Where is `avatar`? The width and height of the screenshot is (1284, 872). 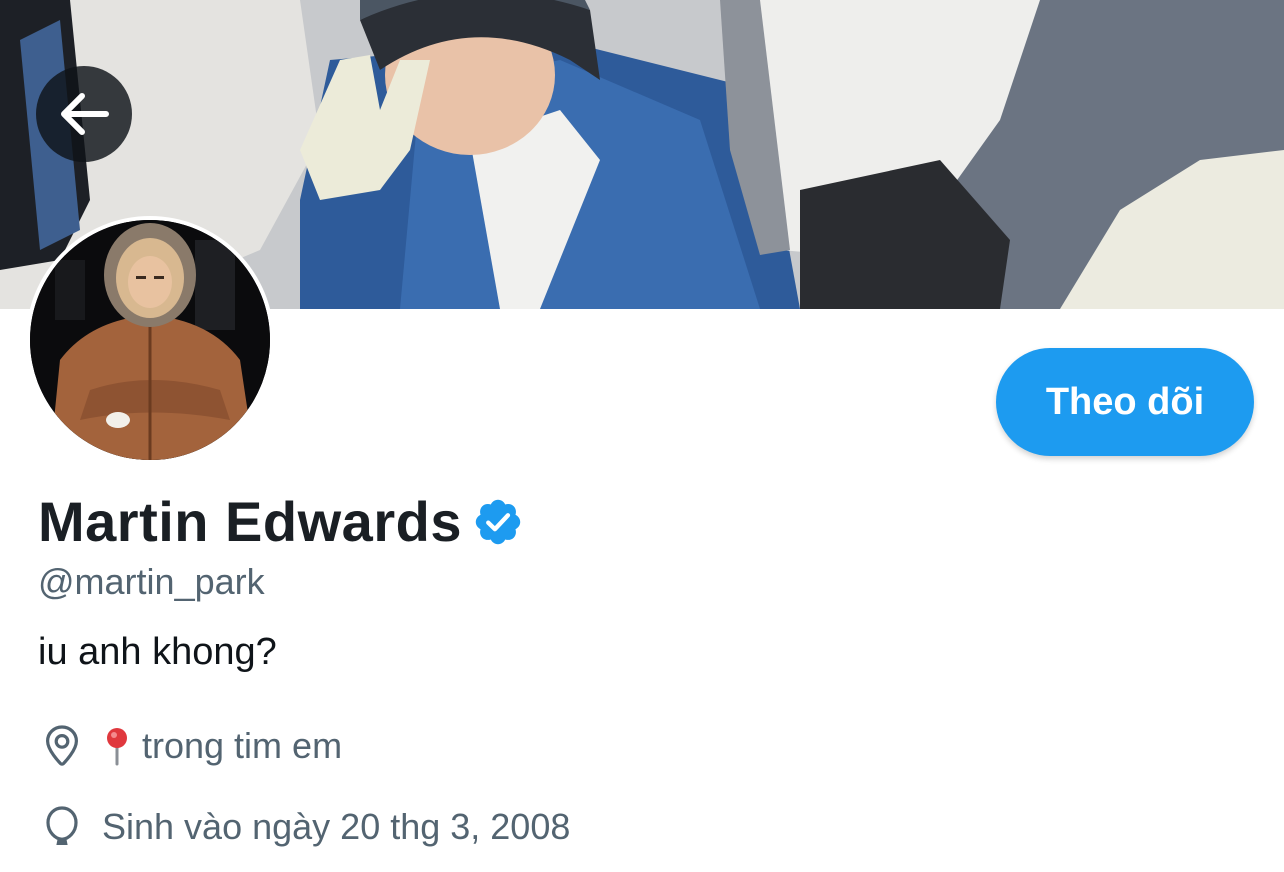
avatar is located at coordinates (150, 340).